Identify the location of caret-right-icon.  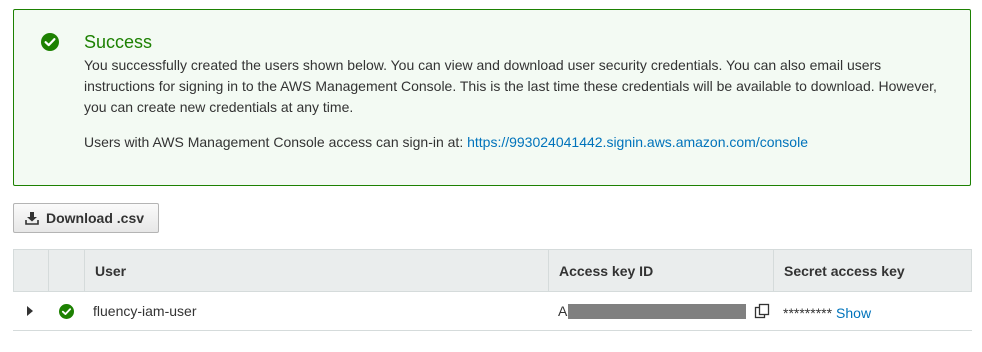
(30, 311).